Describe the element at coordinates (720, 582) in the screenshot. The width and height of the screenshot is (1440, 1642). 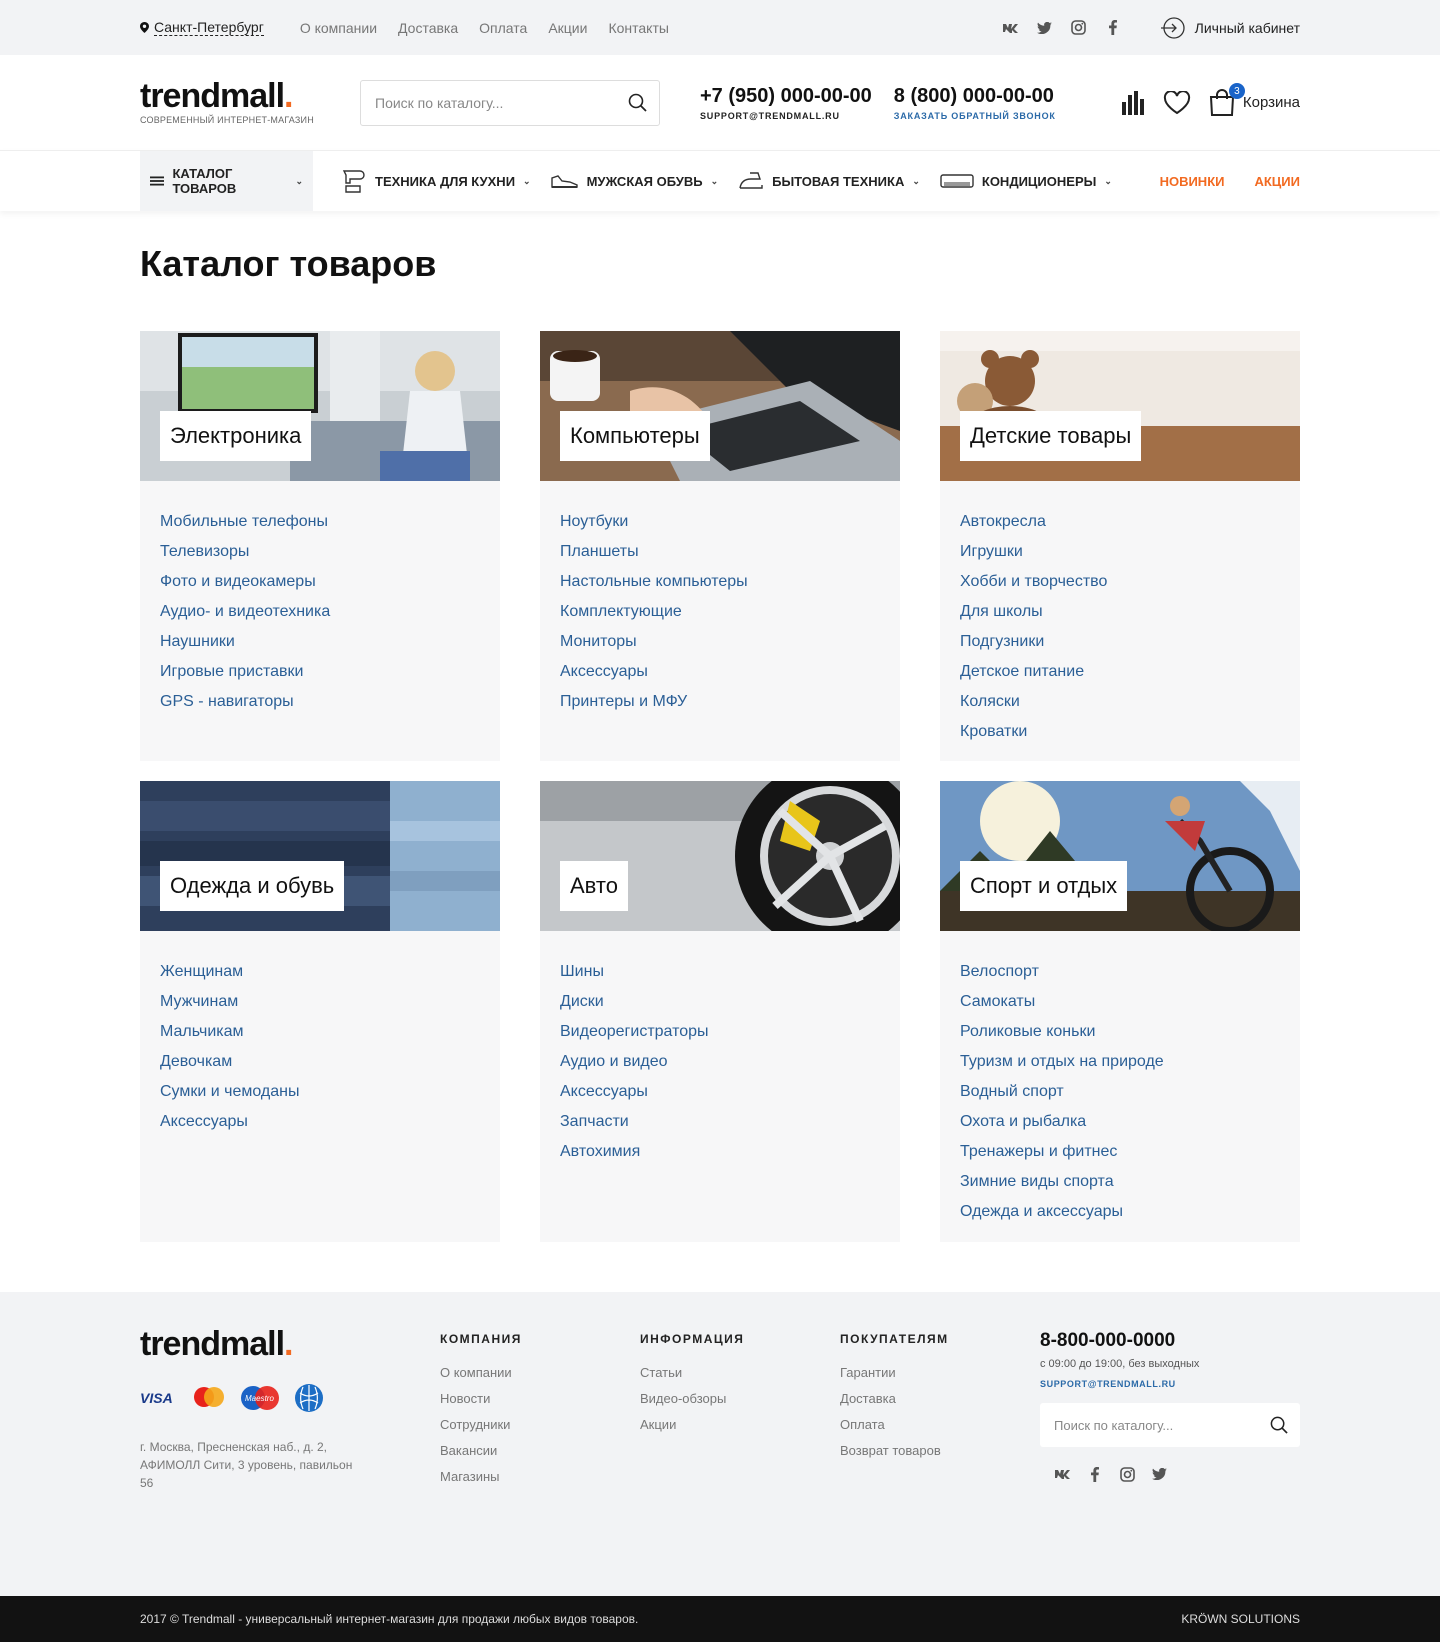
I see `category-link: Настольные компьютеры` at that location.